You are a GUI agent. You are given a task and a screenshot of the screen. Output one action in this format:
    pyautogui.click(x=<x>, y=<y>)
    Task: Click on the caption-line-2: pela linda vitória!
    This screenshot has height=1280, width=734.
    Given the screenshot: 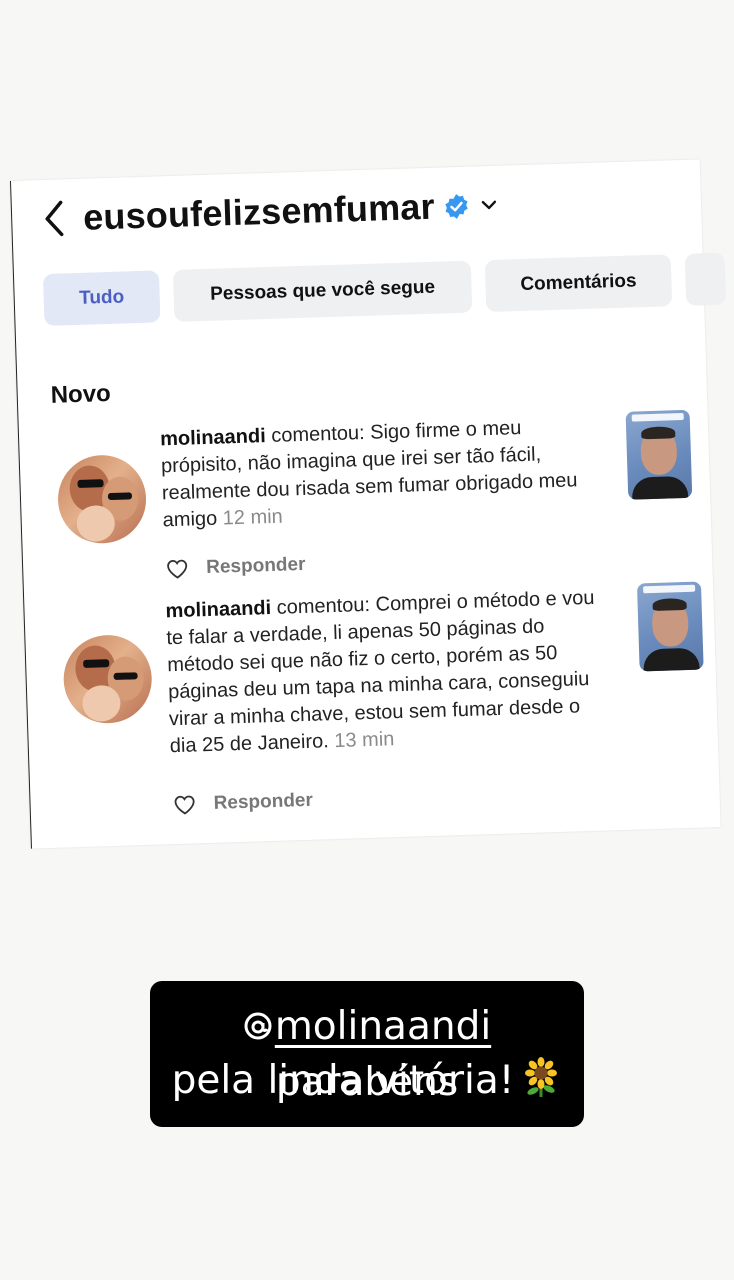 What is the action you would take?
    pyautogui.click(x=367, y=1081)
    